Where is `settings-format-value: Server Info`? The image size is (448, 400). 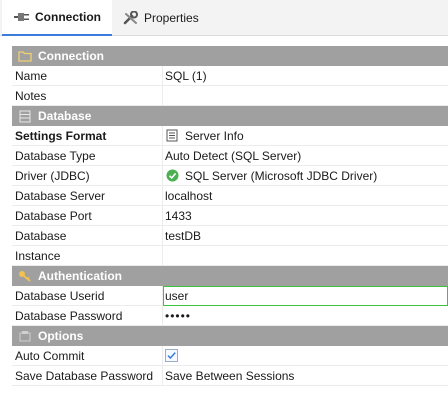 settings-format-value: Server Info is located at coordinates (305, 135).